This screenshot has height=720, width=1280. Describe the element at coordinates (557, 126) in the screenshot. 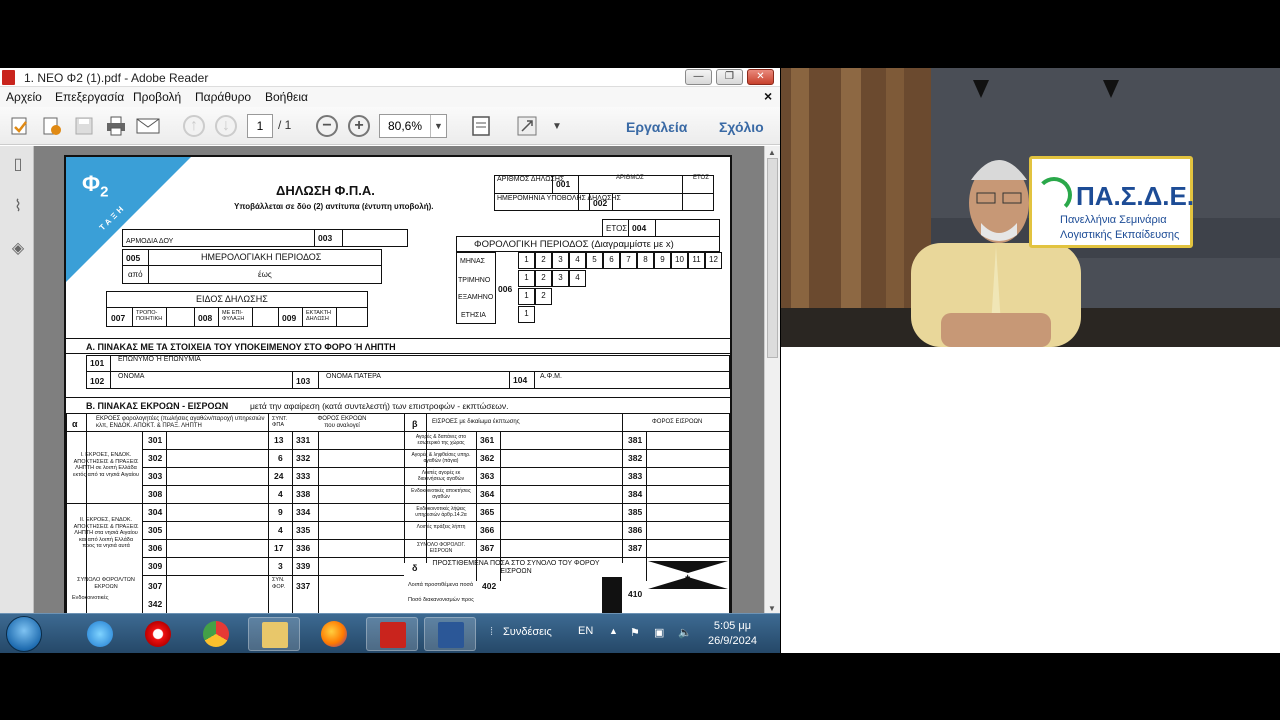

I see `toolbar-options-icon: ▼` at that location.